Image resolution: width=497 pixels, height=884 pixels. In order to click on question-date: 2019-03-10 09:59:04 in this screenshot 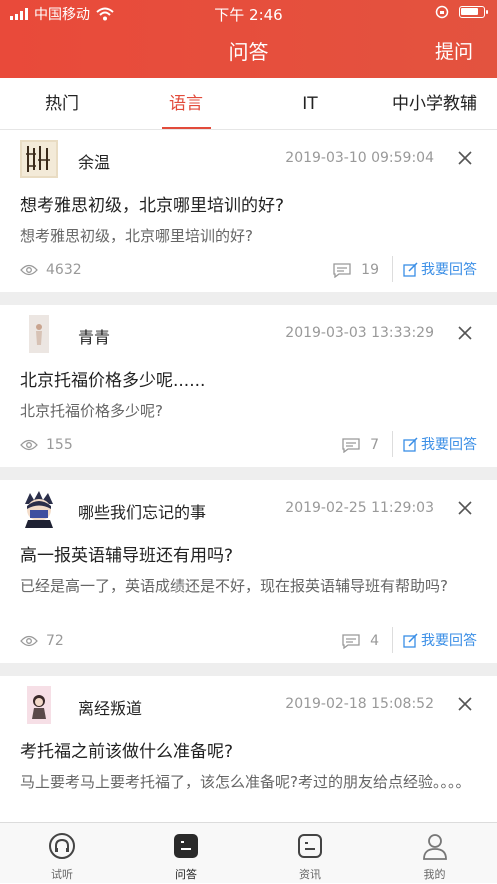, I will do `click(359, 158)`.